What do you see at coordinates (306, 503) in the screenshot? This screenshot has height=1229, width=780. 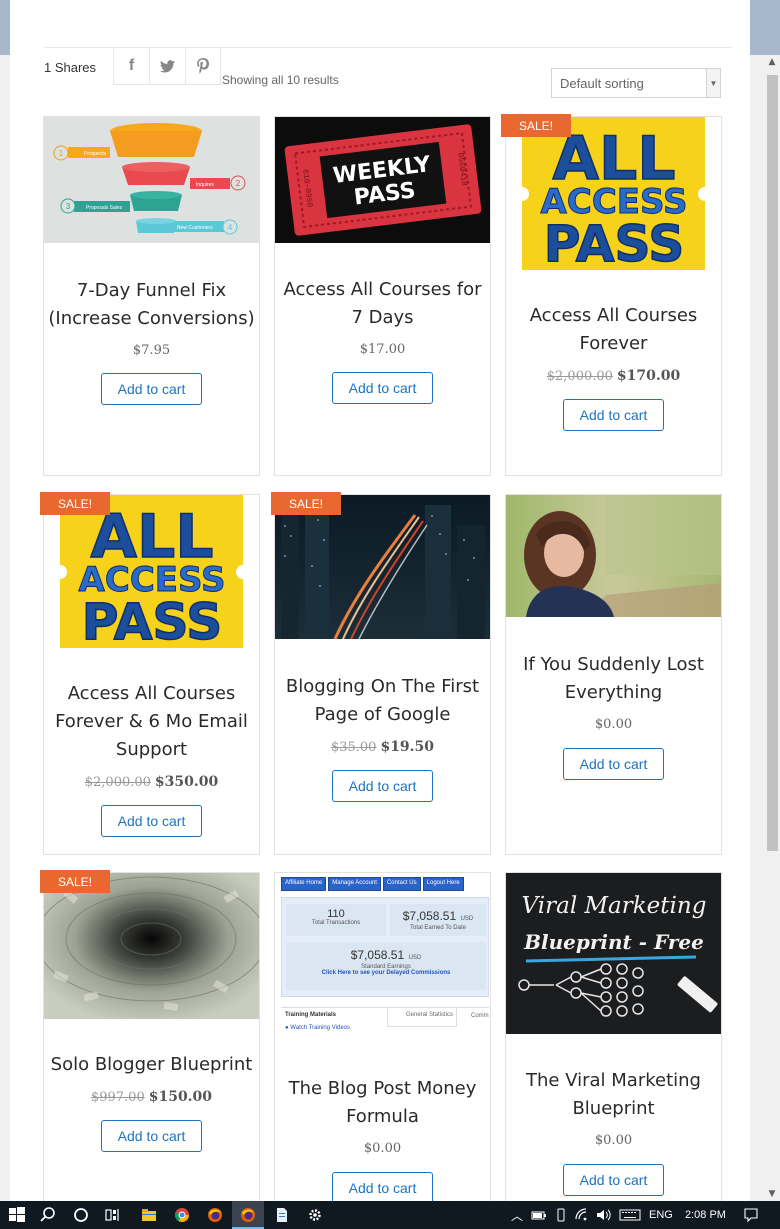 I see `sale-badge: SALE!` at bounding box center [306, 503].